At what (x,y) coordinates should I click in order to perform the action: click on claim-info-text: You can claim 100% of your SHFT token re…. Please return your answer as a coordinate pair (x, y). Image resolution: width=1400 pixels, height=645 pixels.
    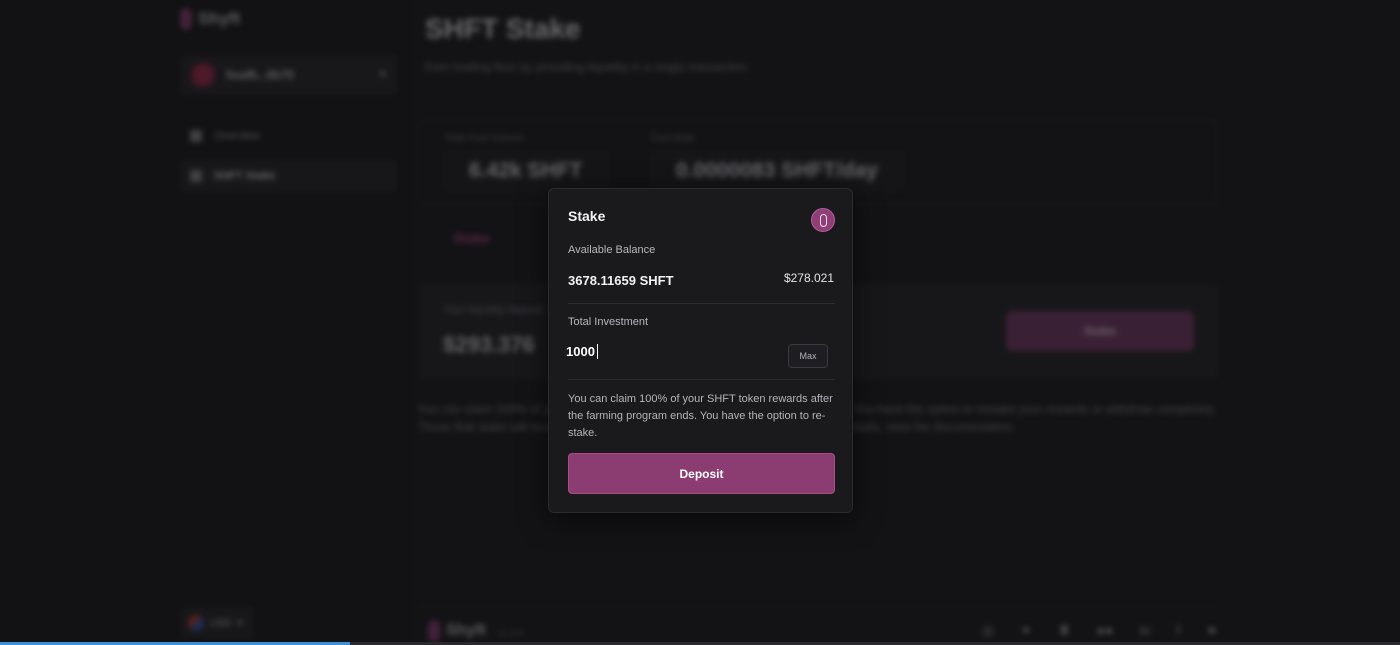
    Looking at the image, I should click on (700, 416).